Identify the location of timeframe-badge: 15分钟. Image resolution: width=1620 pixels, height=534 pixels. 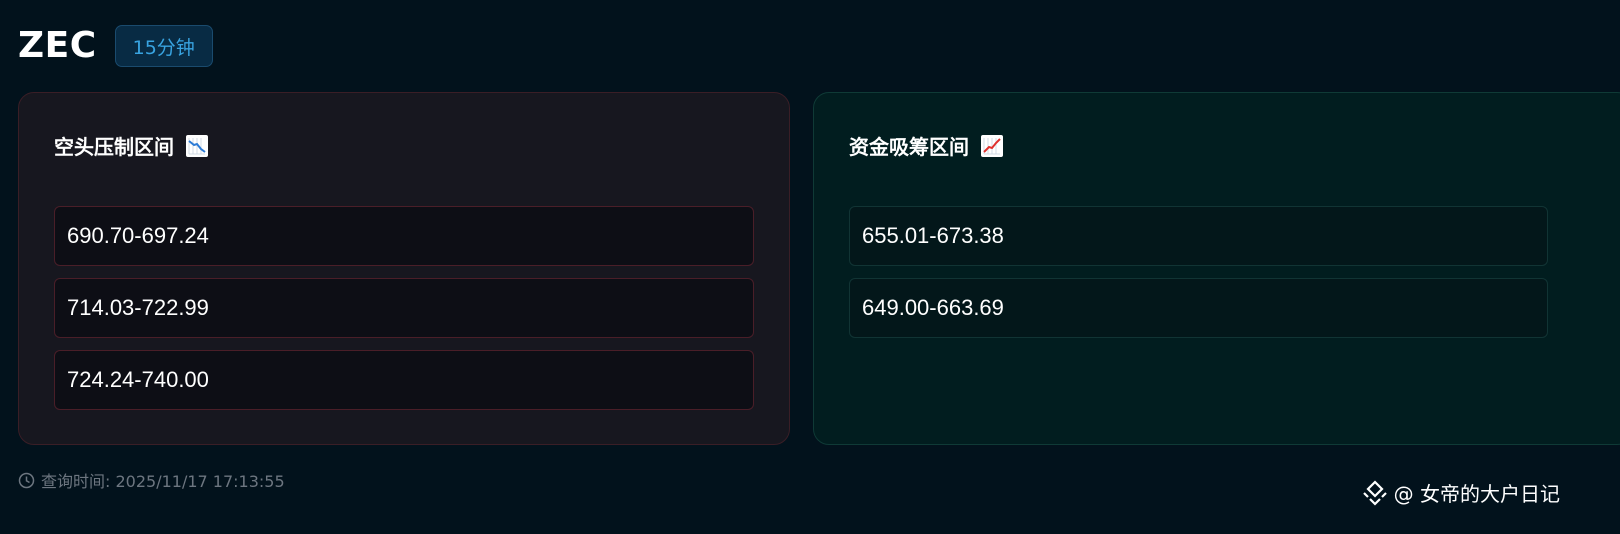
(163, 46).